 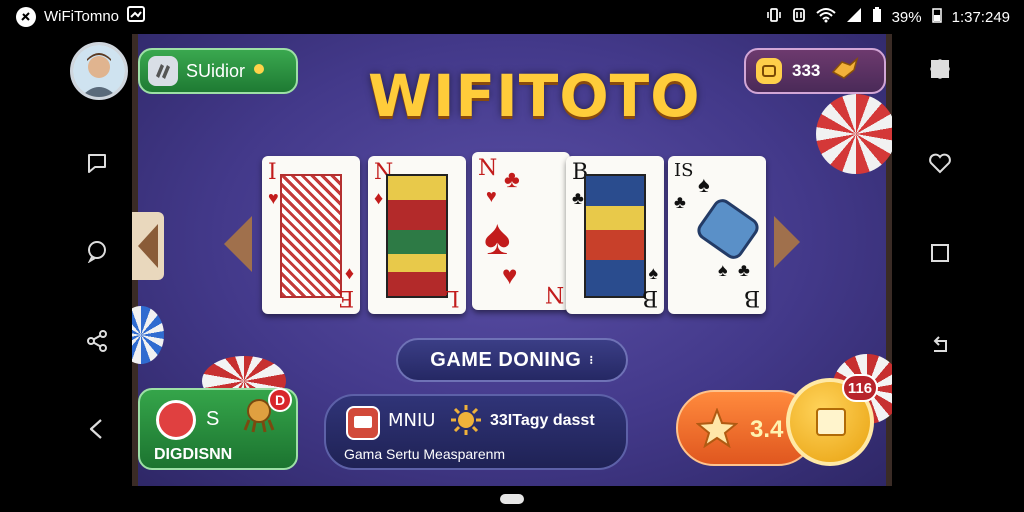 I want to click on wifi-icon, so click(x=825, y=17).